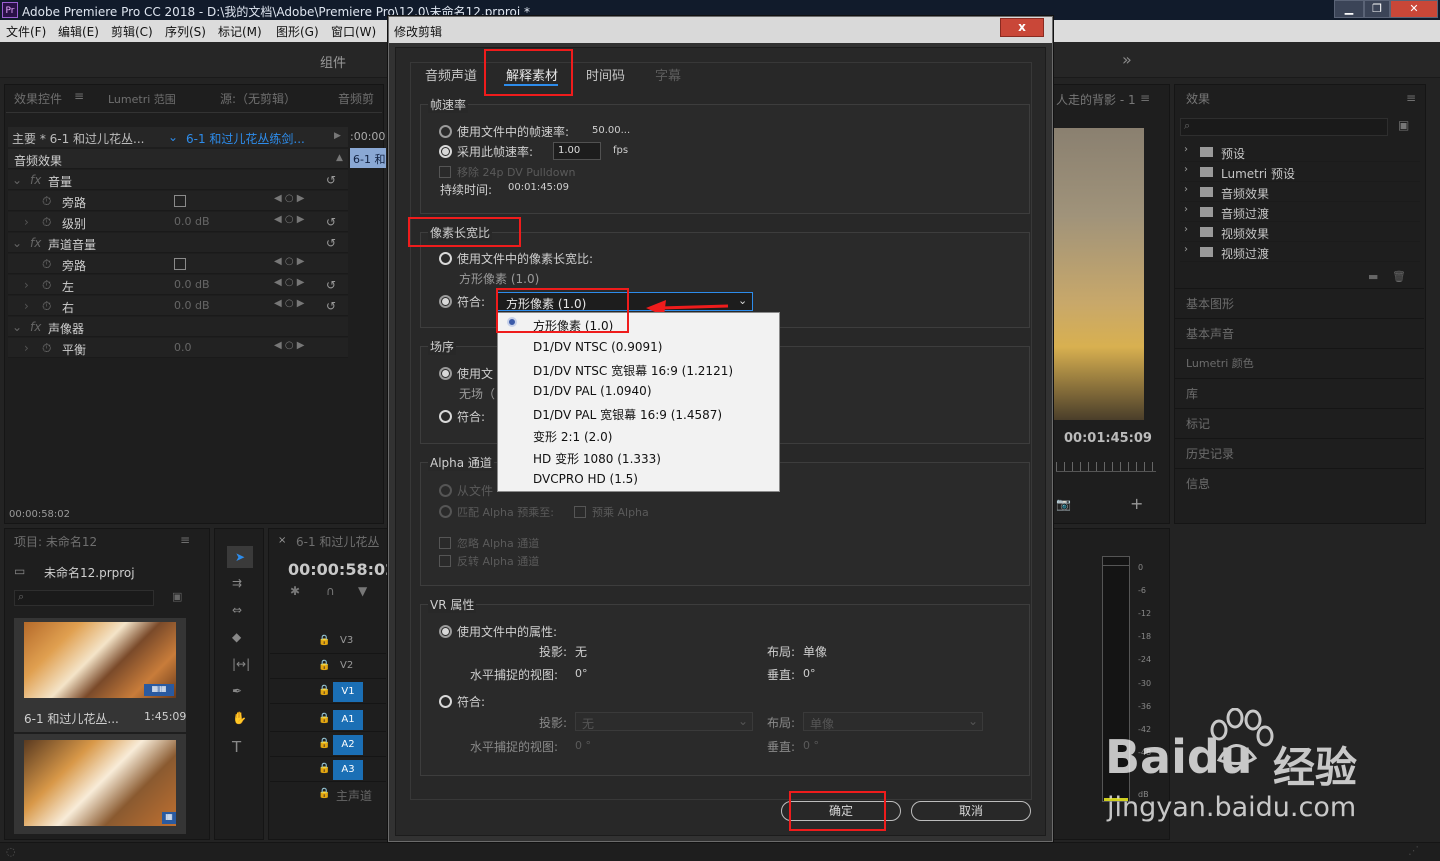 The height and width of the screenshot is (861, 1440). Describe the element at coordinates (183, 347) in the screenshot. I see `row-value: 0.0` at that location.